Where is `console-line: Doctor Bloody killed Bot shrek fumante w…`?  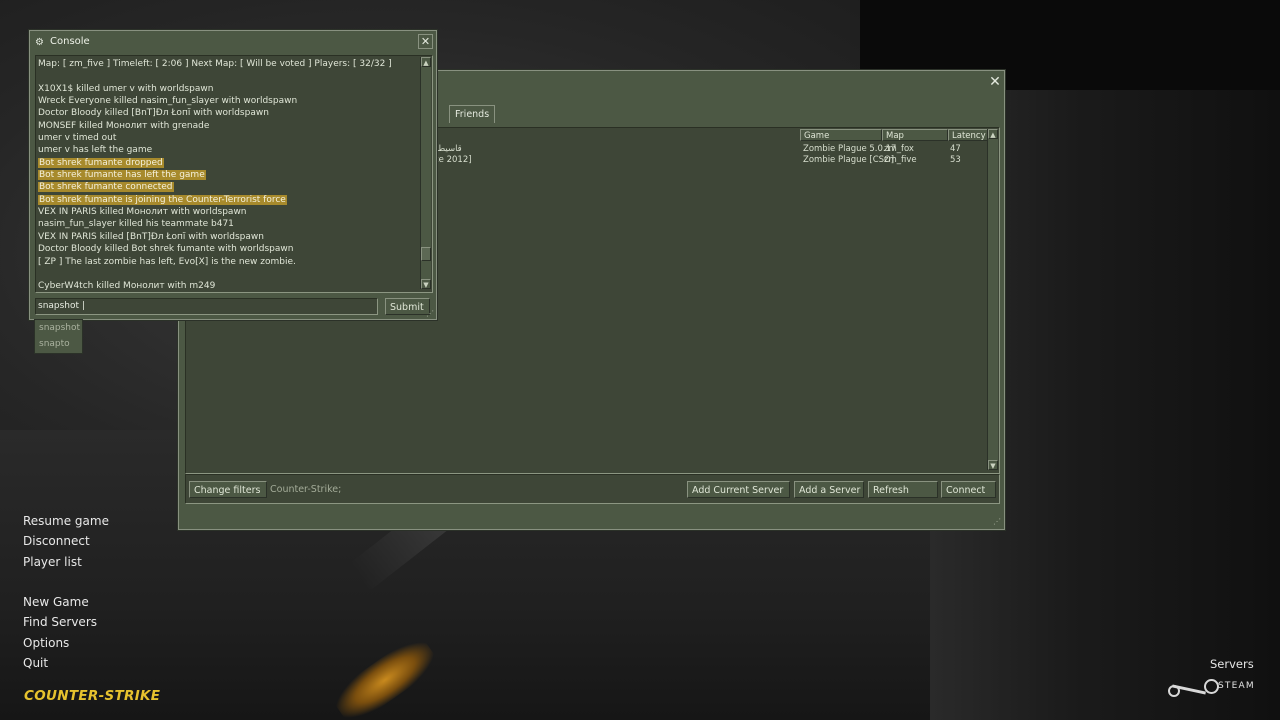 console-line: Doctor Bloody killed Bot shrek fumante w… is located at coordinates (227, 249).